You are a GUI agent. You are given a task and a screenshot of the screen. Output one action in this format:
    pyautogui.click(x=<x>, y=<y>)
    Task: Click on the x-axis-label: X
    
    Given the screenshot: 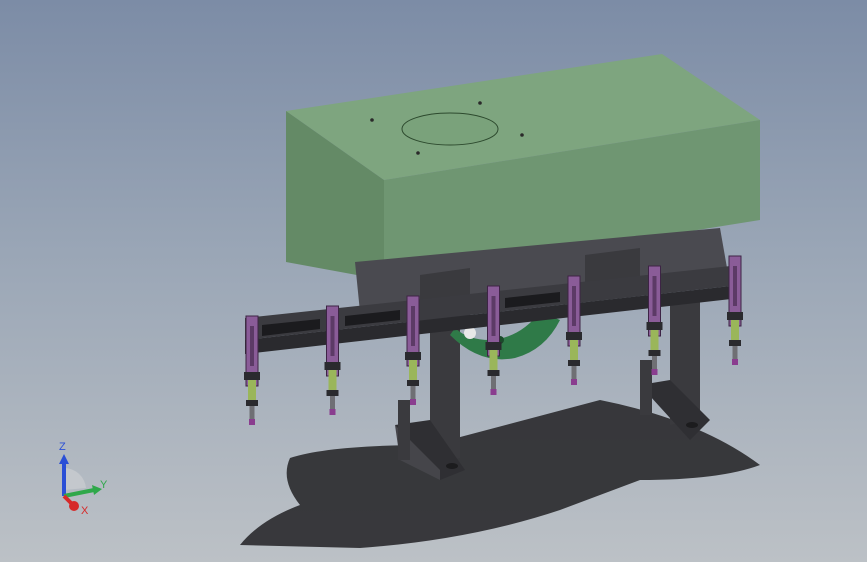 What is the action you would take?
    pyautogui.click(x=85, y=511)
    